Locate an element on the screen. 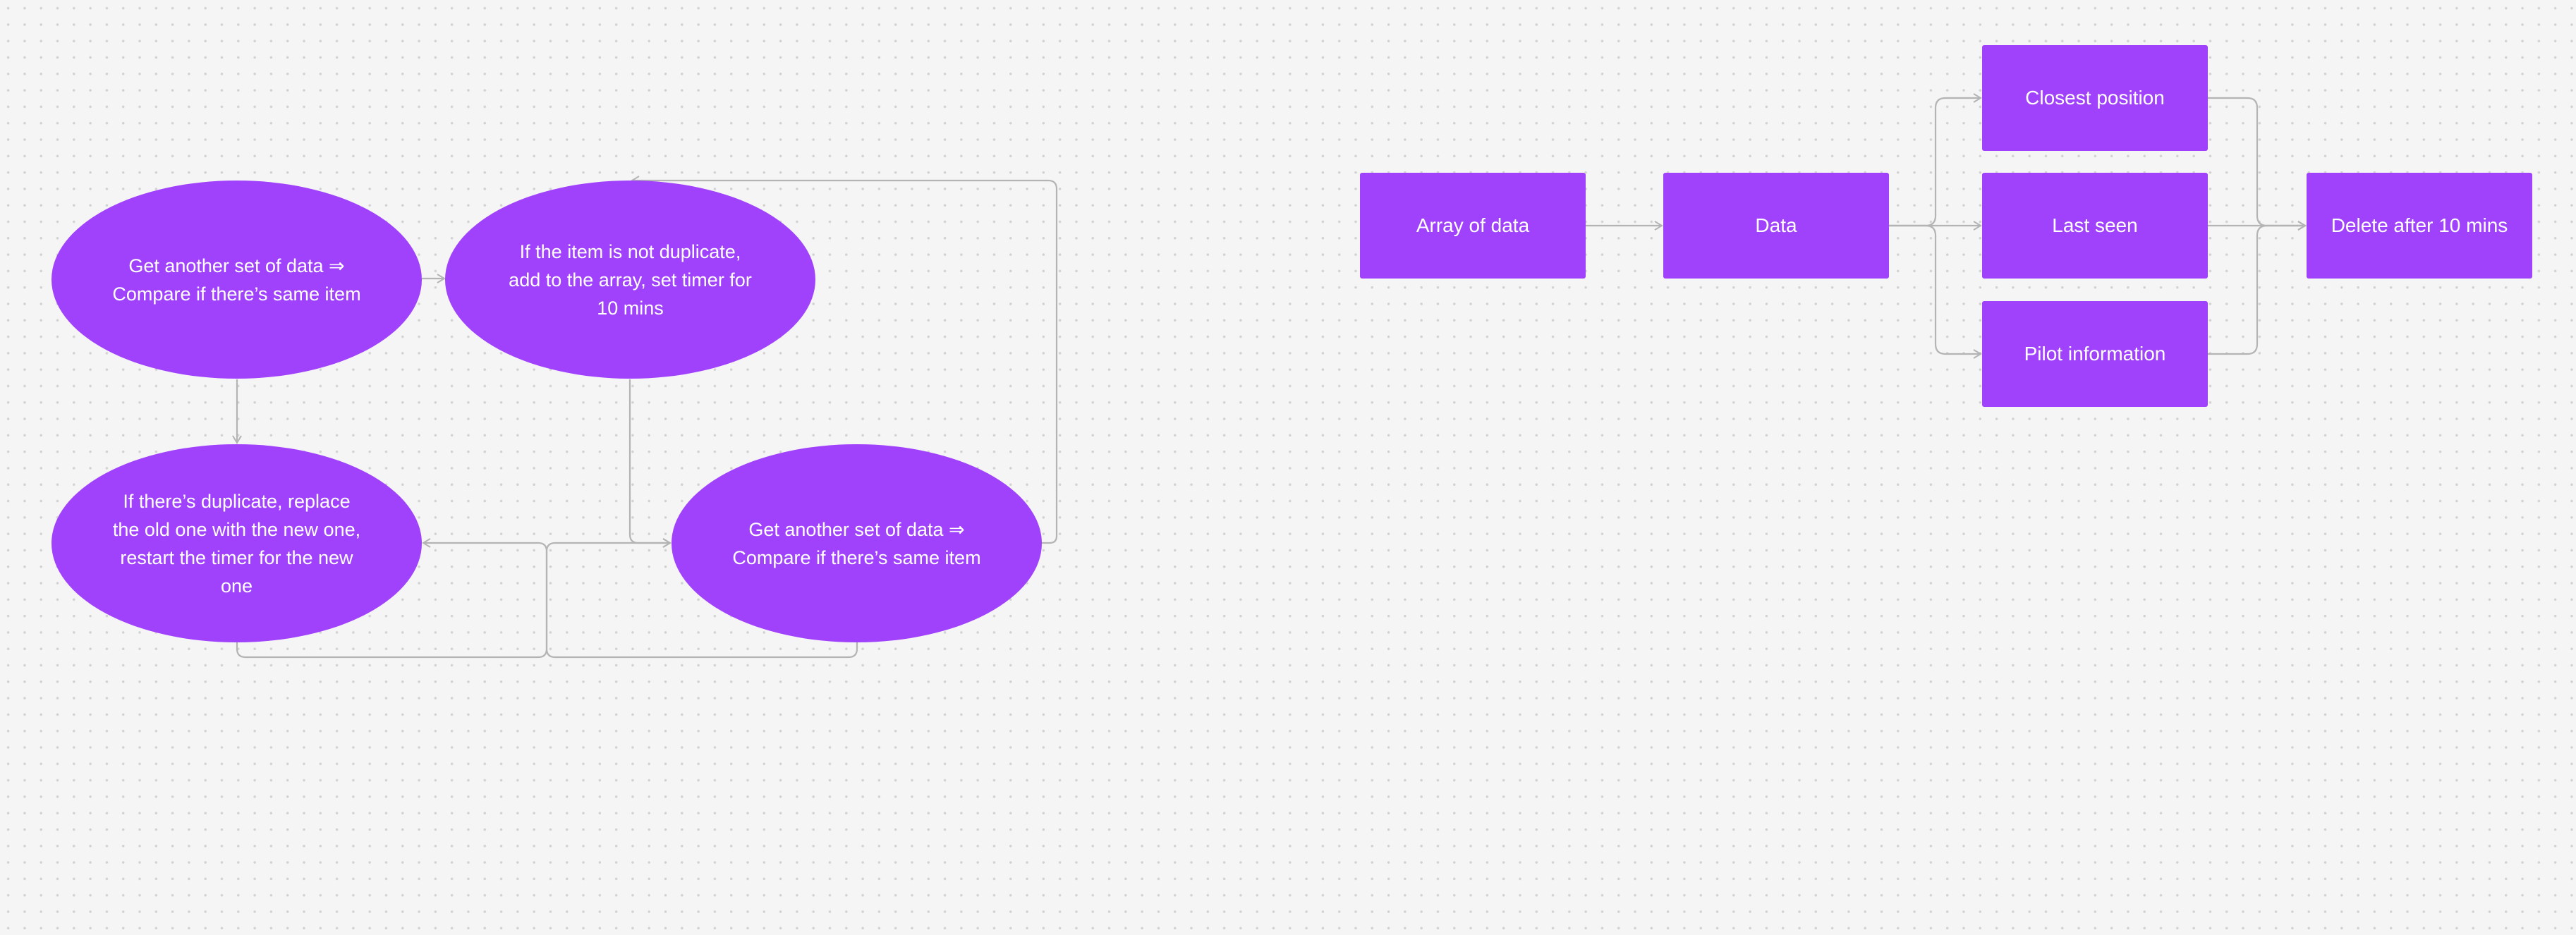 The height and width of the screenshot is (935, 2576). box-array-of-data-label: Array of data is located at coordinates (1473, 225).